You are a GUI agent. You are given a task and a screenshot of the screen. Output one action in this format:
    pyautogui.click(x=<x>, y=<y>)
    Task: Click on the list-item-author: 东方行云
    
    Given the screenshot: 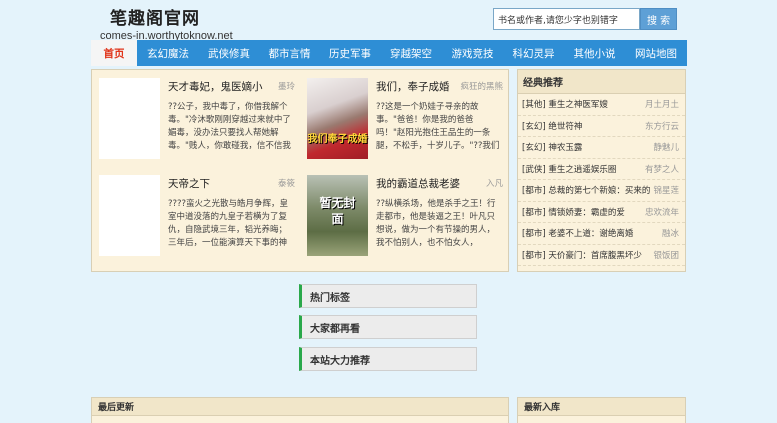 What is the action you would take?
    pyautogui.click(x=661, y=126)
    